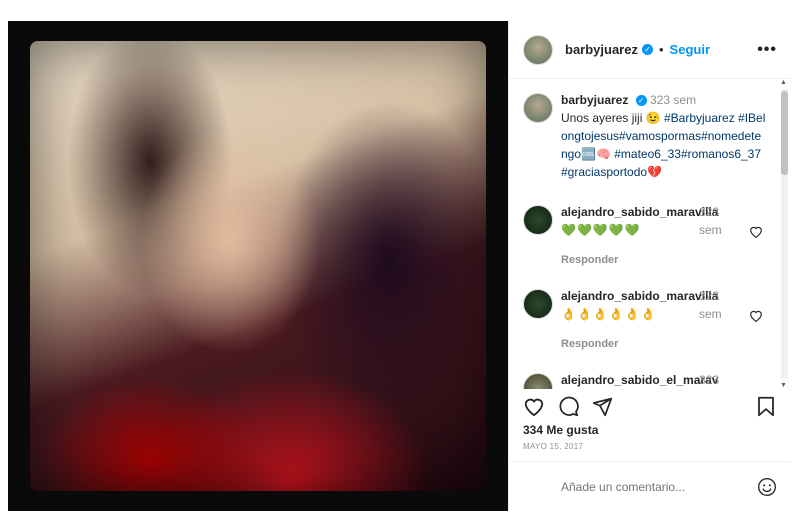  Describe the element at coordinates (784, 234) in the screenshot. I see `comments-scrollbar: ▲ ▼` at that location.